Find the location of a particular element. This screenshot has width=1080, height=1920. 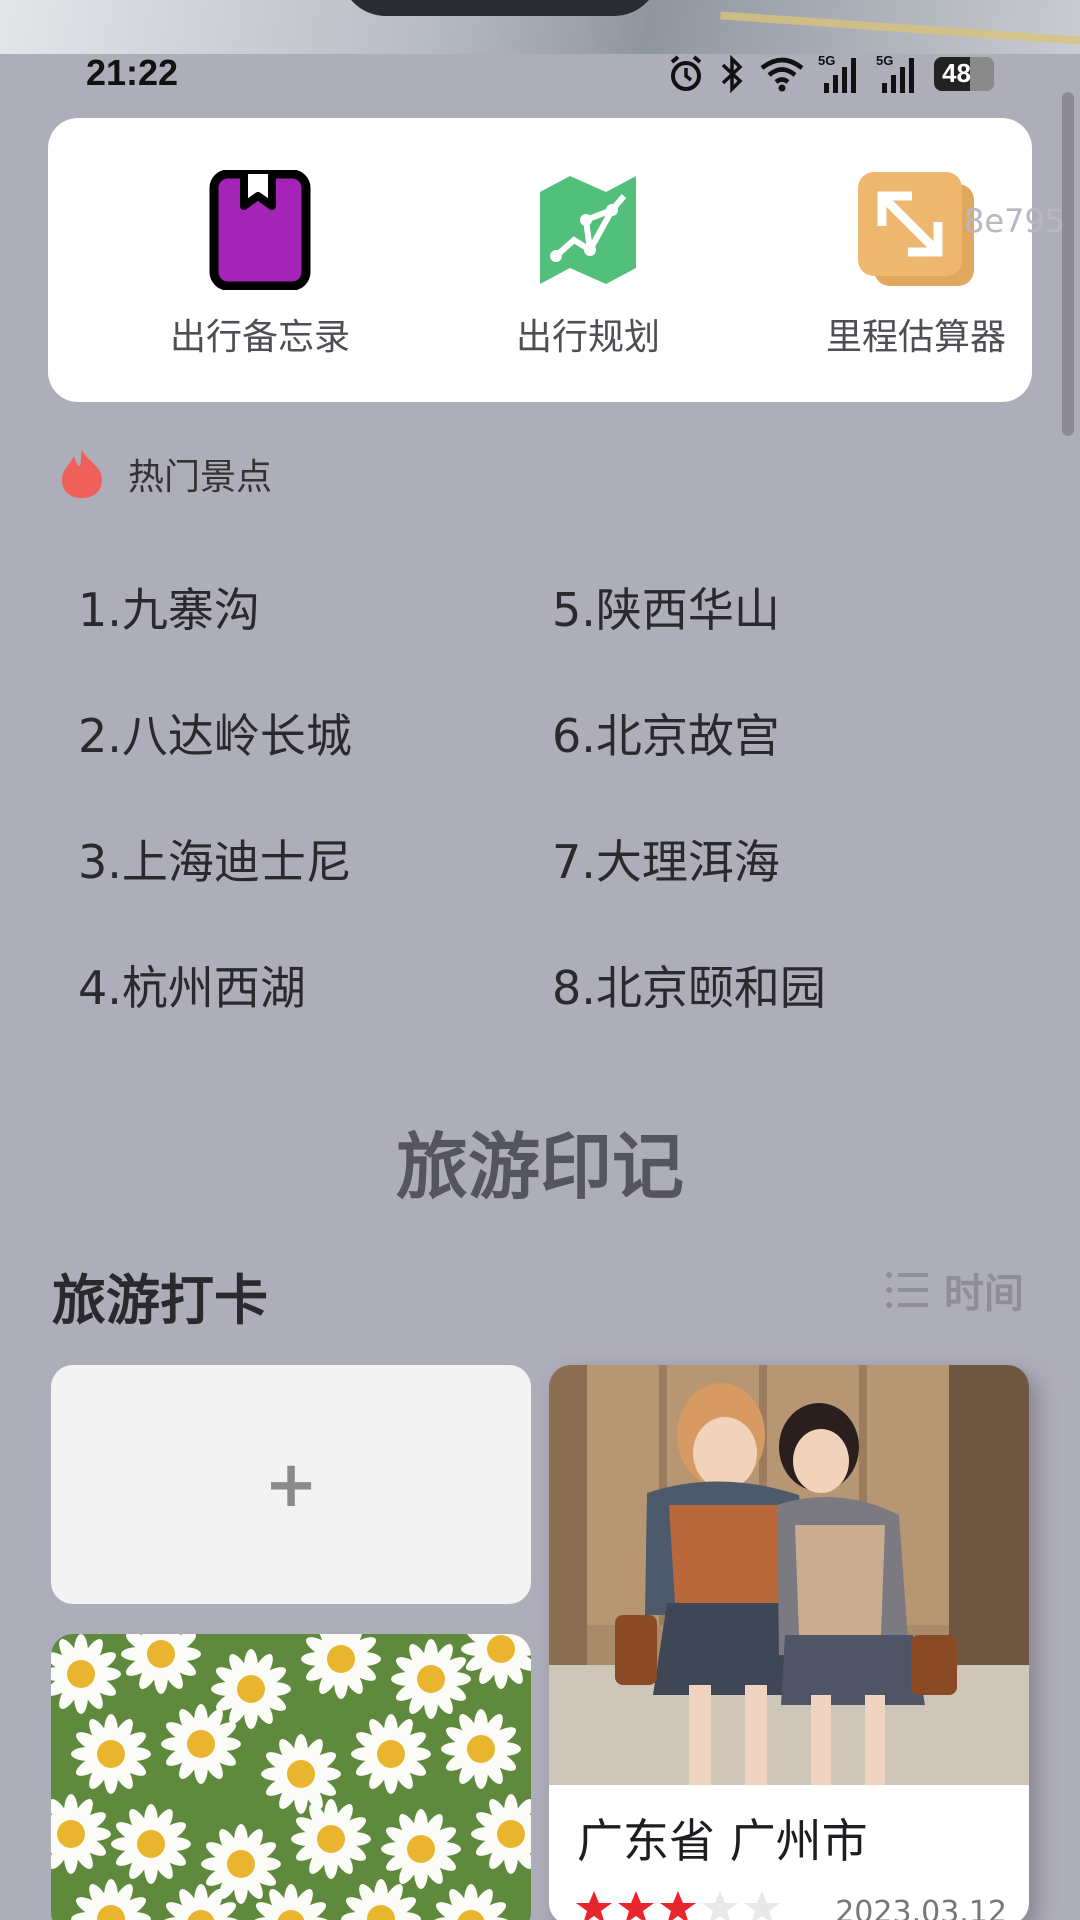

sort-by-time-button: 时间 is located at coordinates (954, 1290).